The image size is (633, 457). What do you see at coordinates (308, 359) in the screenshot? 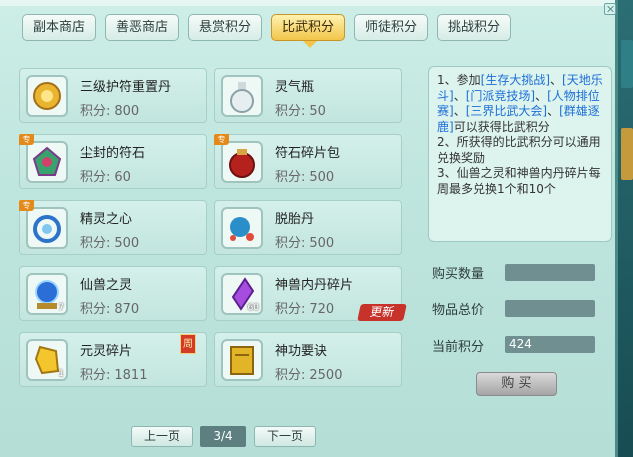
I see `shop-item: 神功要诀 积分: 2500` at bounding box center [308, 359].